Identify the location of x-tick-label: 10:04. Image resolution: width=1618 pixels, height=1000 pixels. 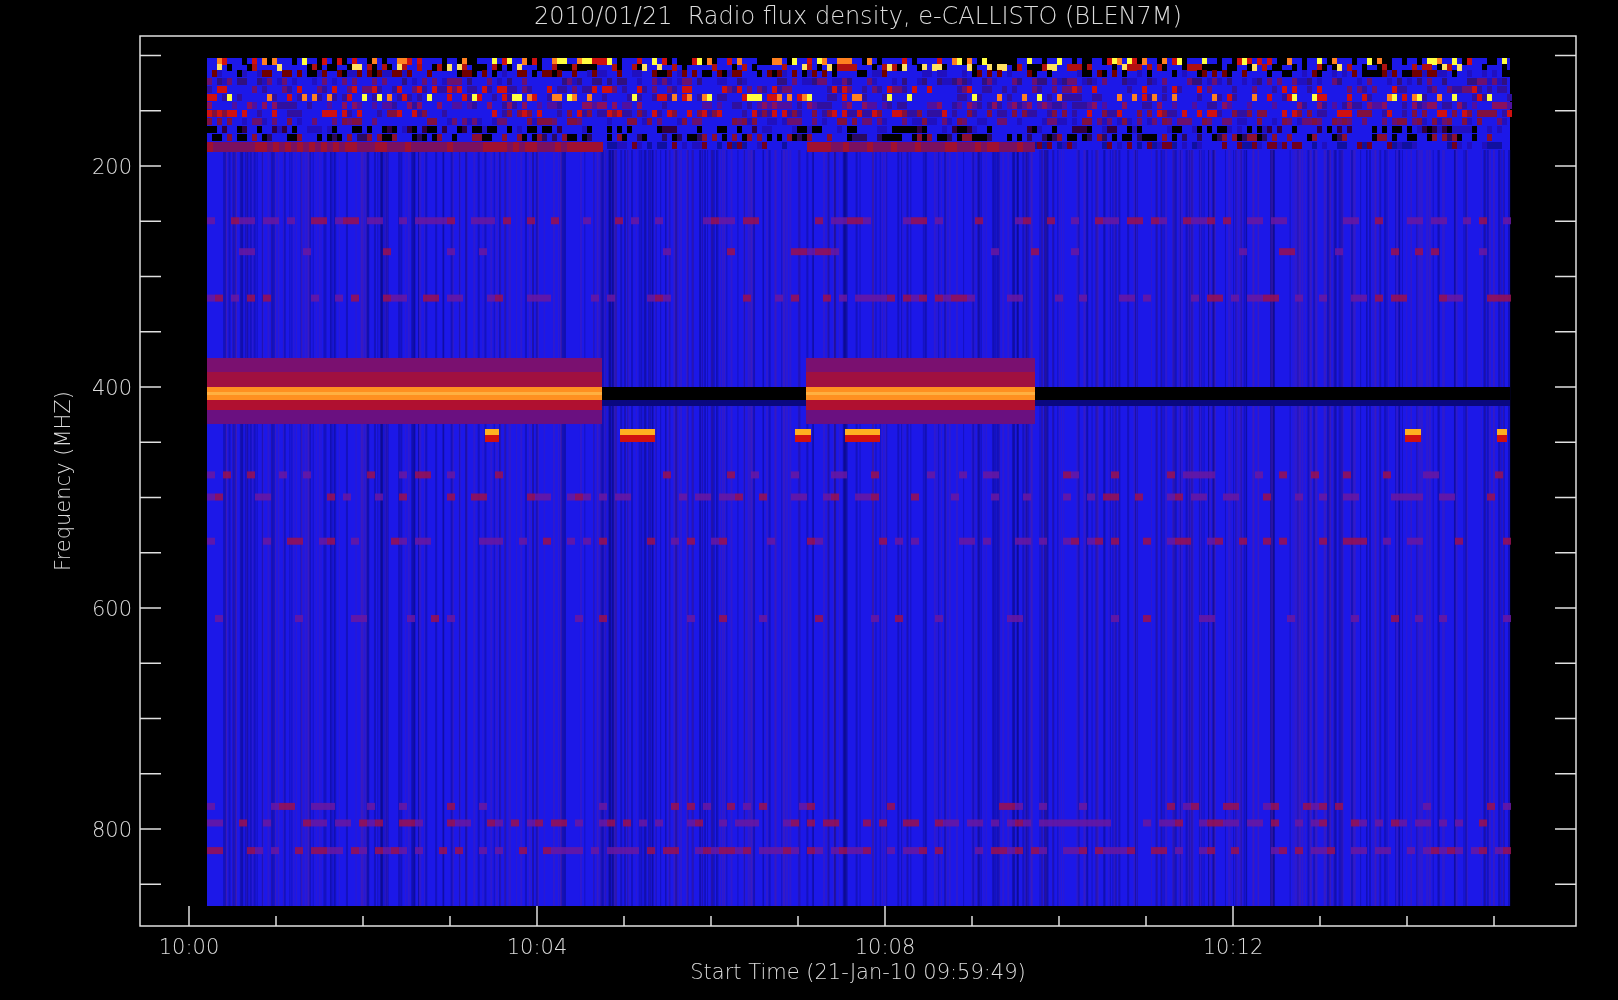
(537, 947).